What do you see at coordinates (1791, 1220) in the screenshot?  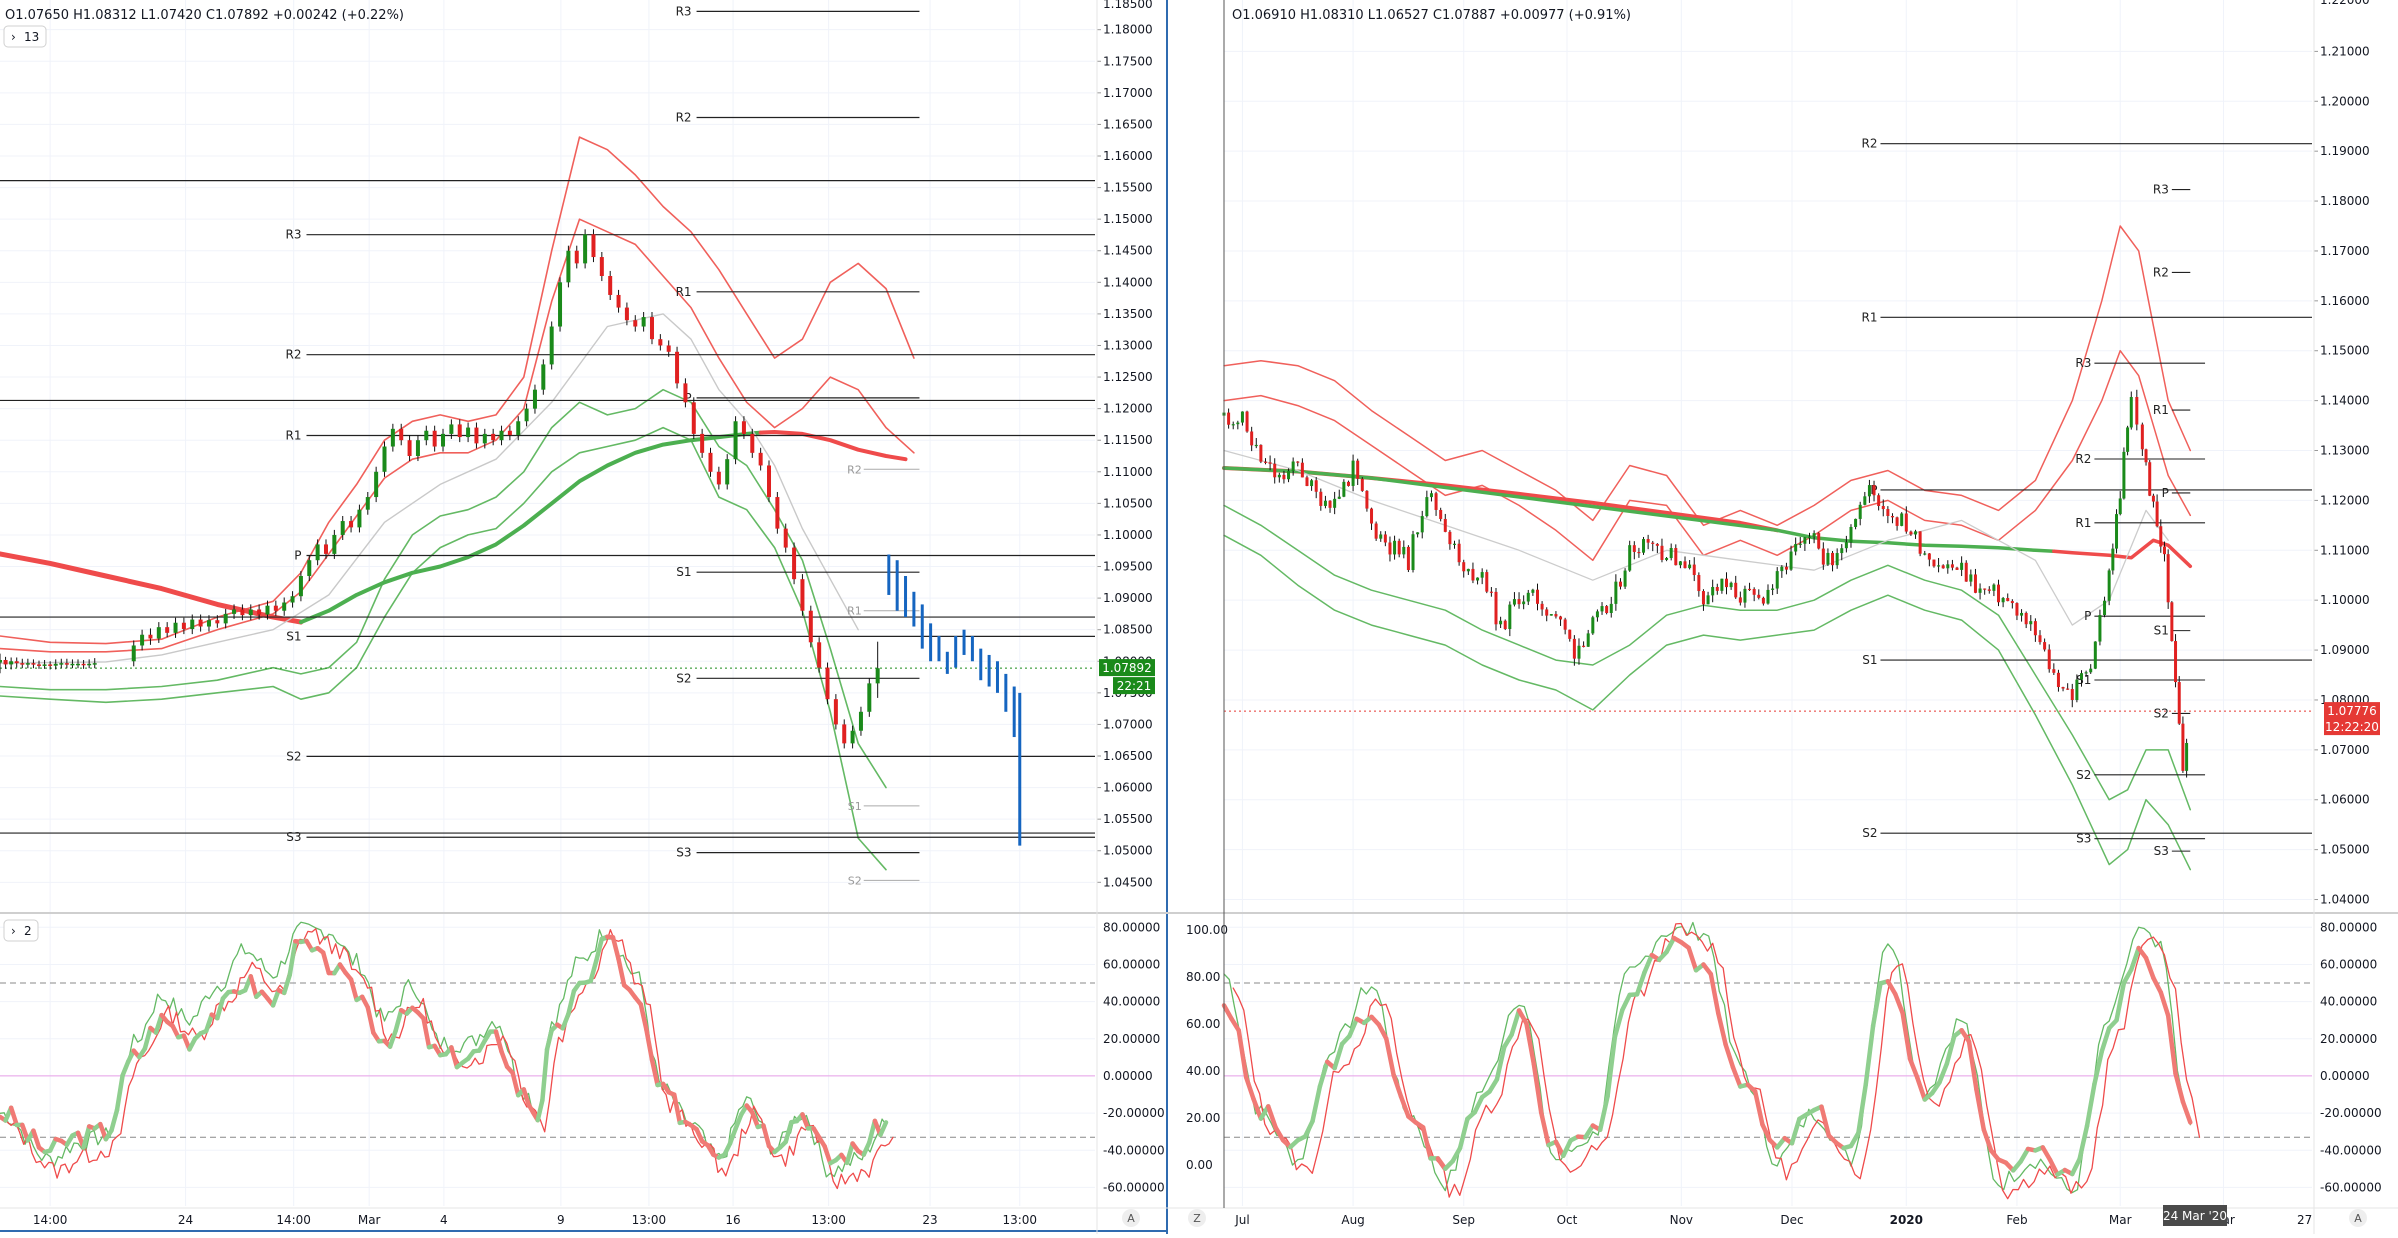 I see `x-tick-label: Dec` at bounding box center [1791, 1220].